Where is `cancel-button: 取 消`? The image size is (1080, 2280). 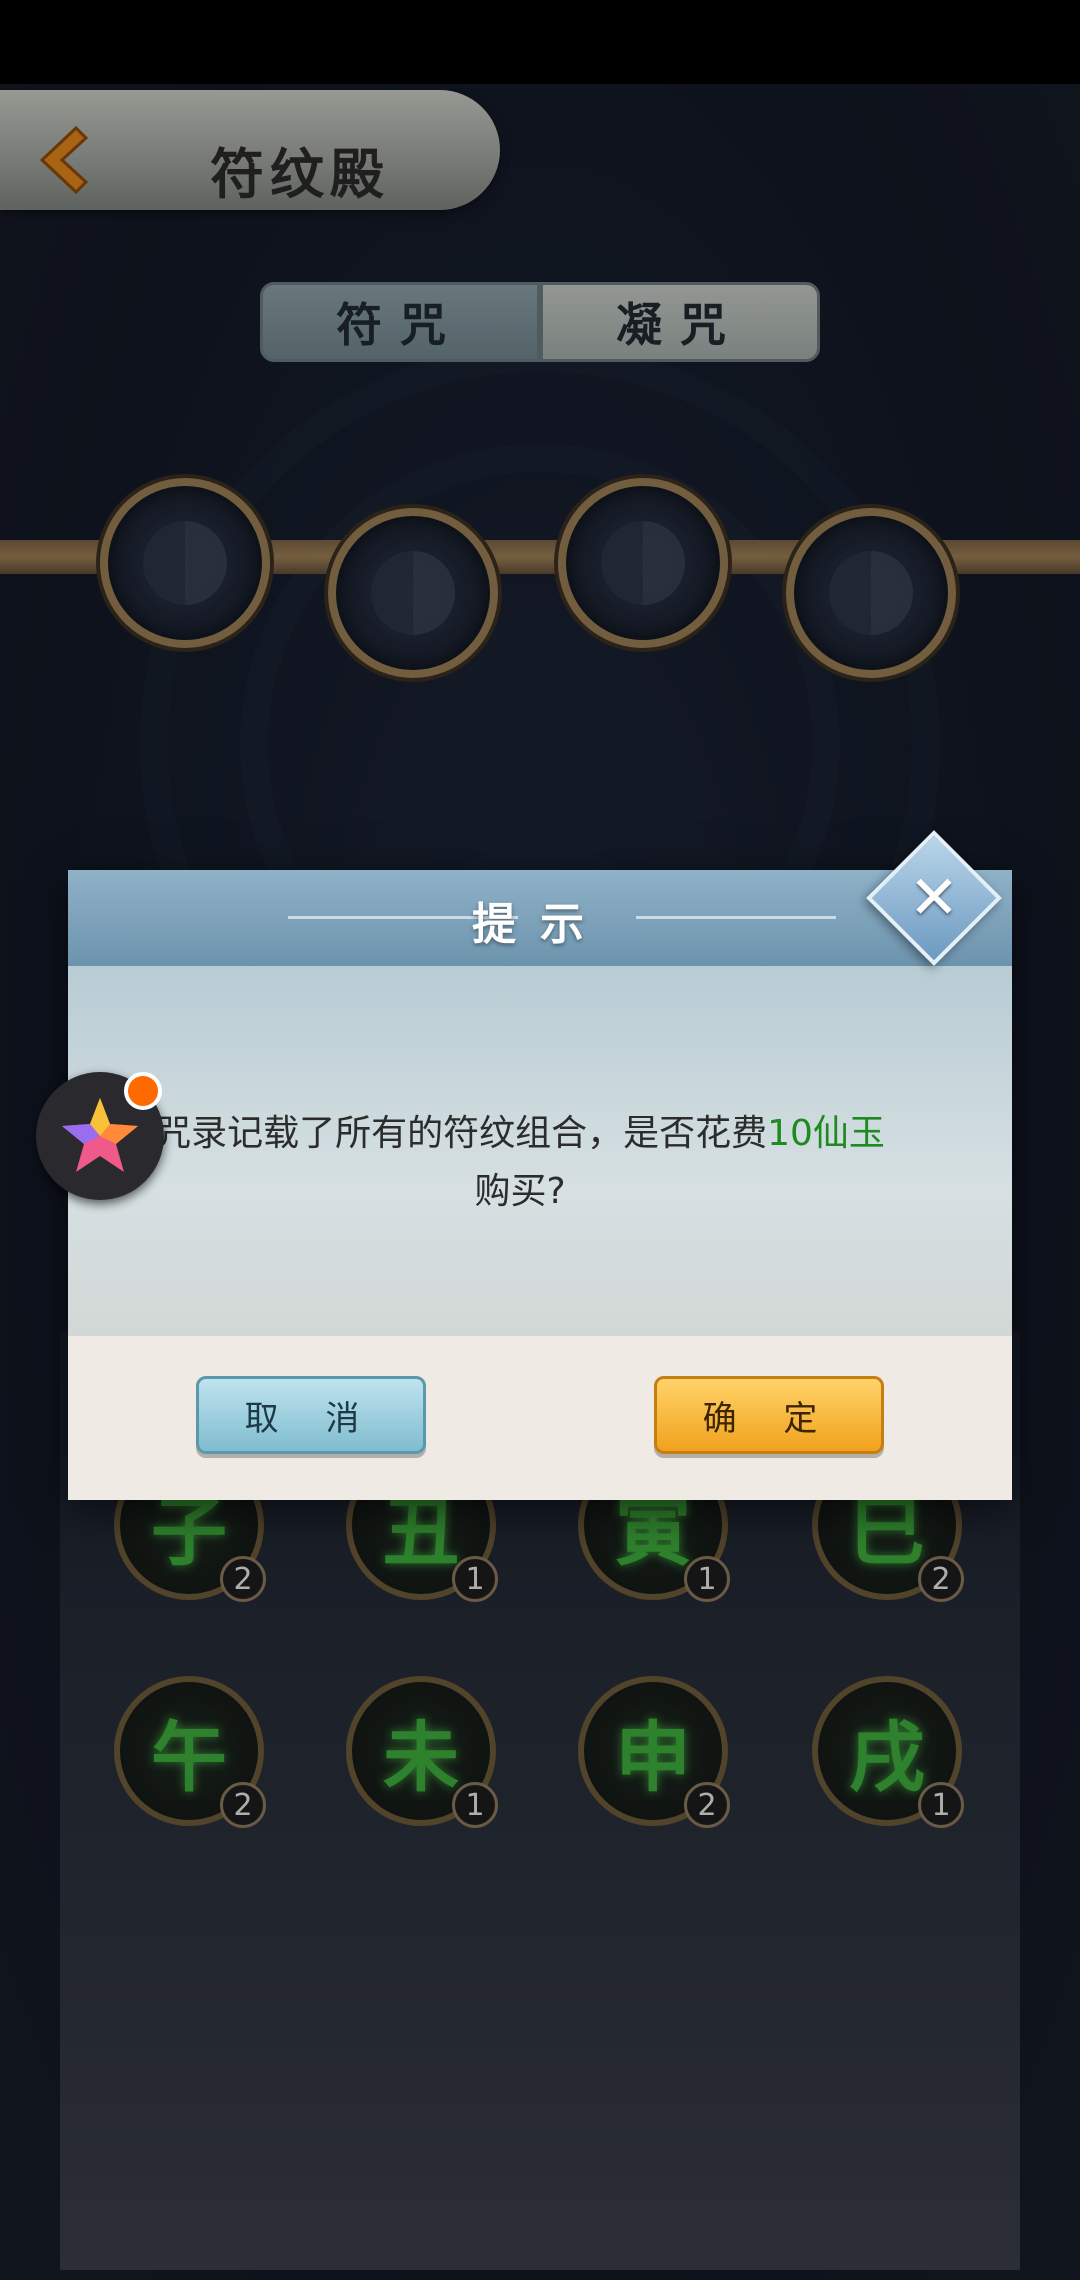
cancel-button: 取 消 is located at coordinates (311, 1415).